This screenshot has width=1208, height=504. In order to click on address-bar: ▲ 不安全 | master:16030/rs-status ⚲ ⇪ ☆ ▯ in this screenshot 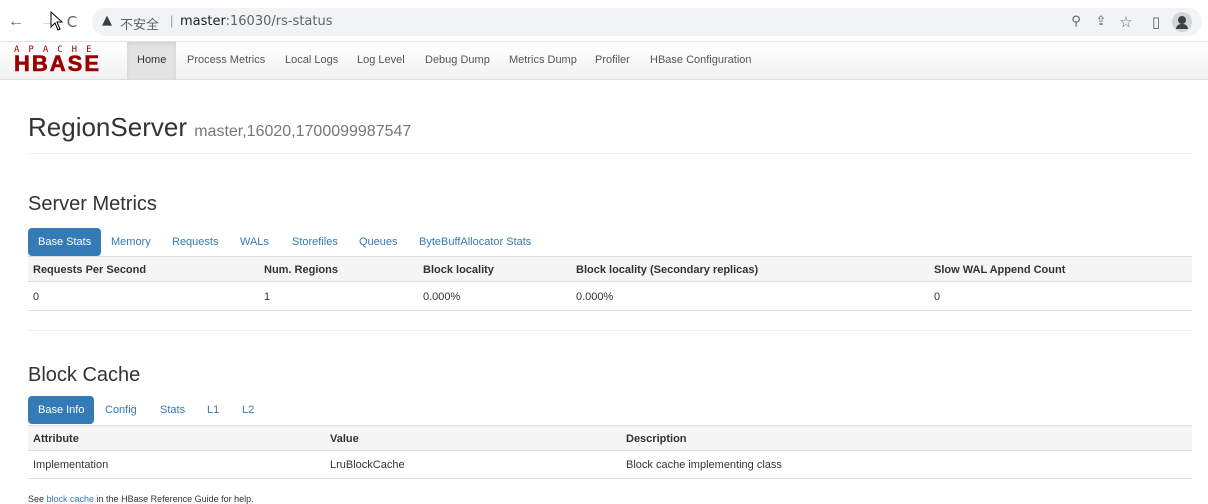, I will do `click(647, 22)`.